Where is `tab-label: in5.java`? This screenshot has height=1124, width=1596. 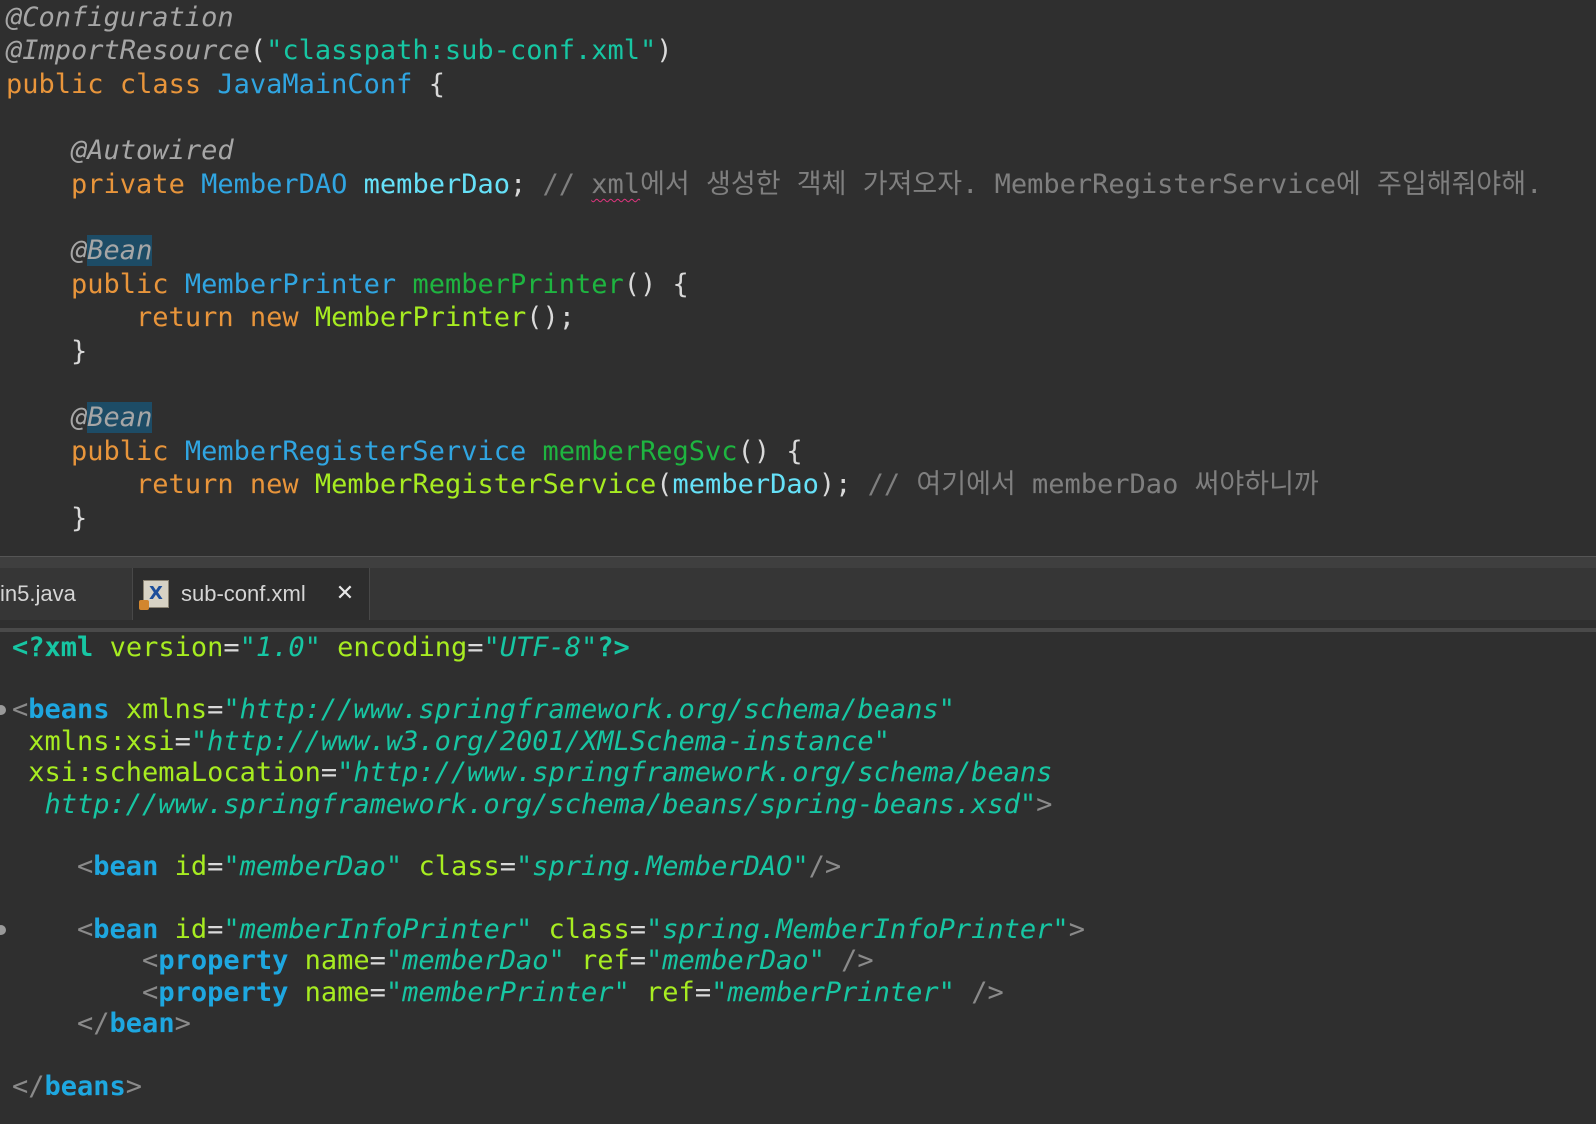
tab-label: in5.java is located at coordinates (38, 593).